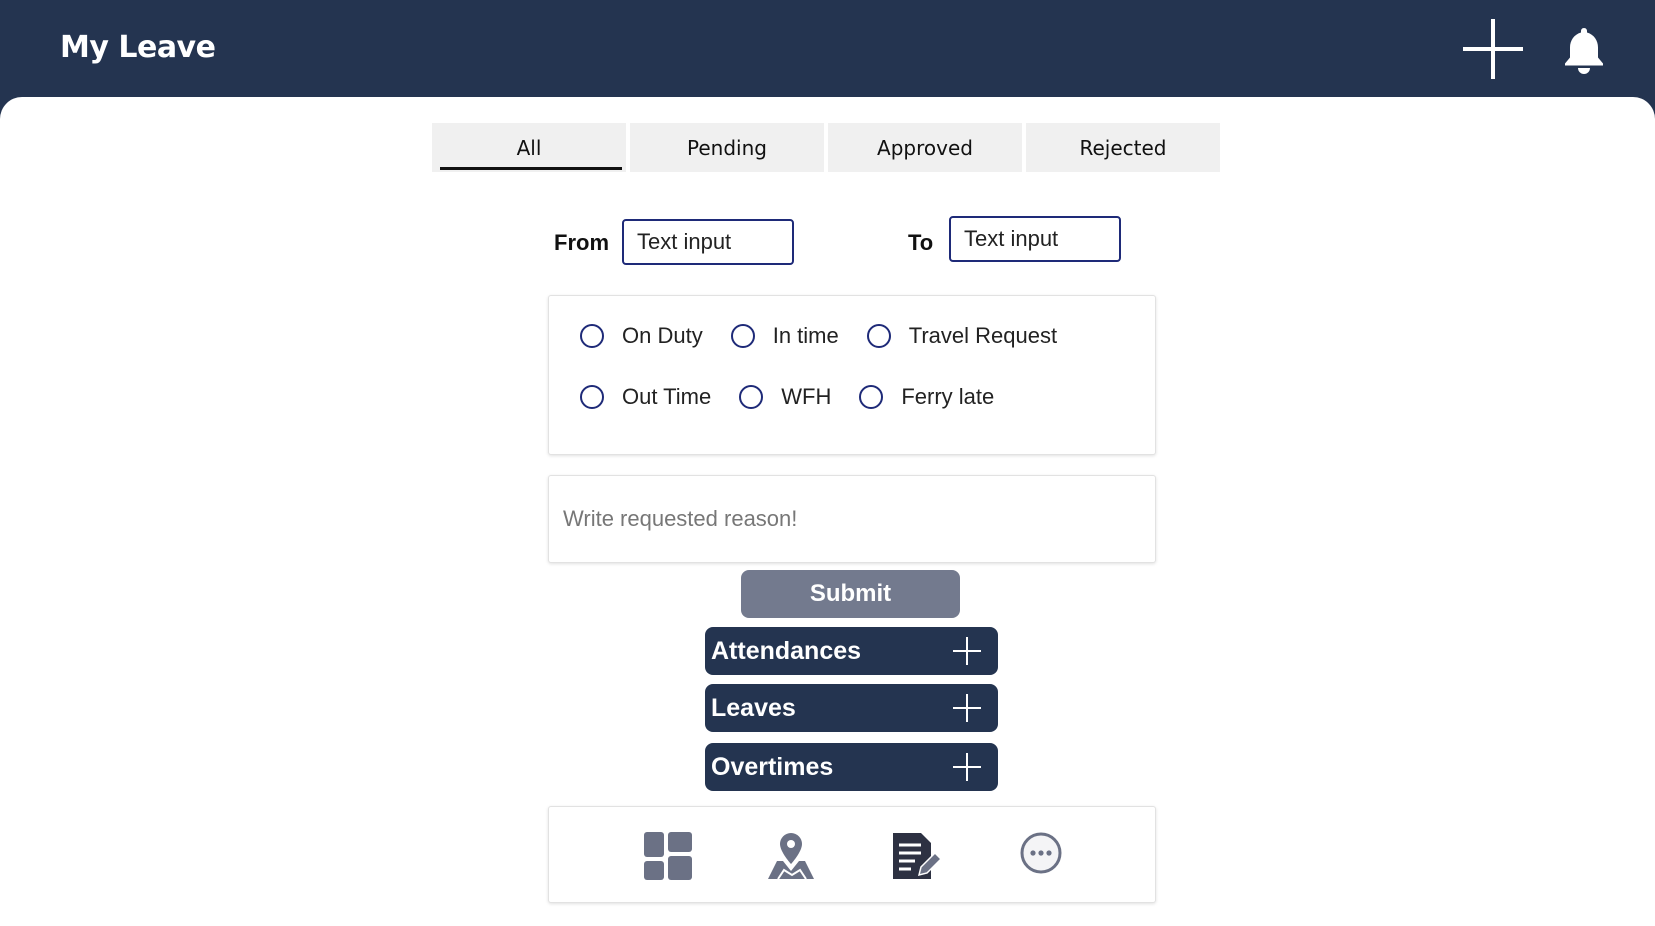 Image resolution: width=1655 pixels, height=926 pixels. Describe the element at coordinates (827, 48) in the screenshot. I see `app-header: My Leave` at that location.